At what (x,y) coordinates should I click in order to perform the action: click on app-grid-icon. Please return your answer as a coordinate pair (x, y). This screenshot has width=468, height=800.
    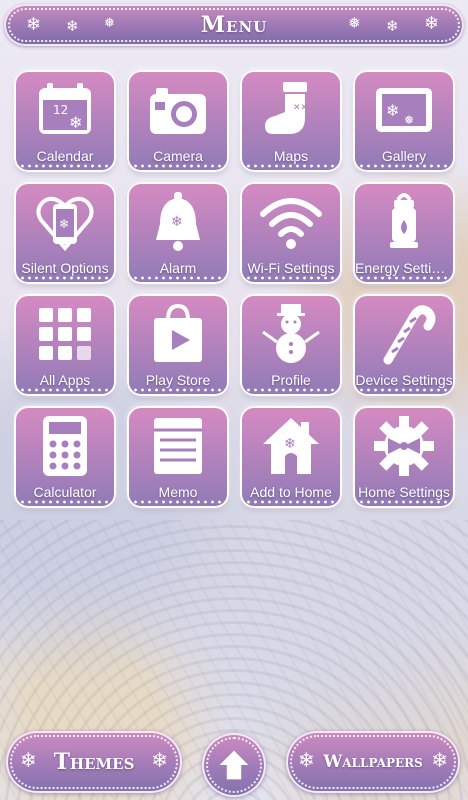
    Looking at the image, I should click on (65, 334).